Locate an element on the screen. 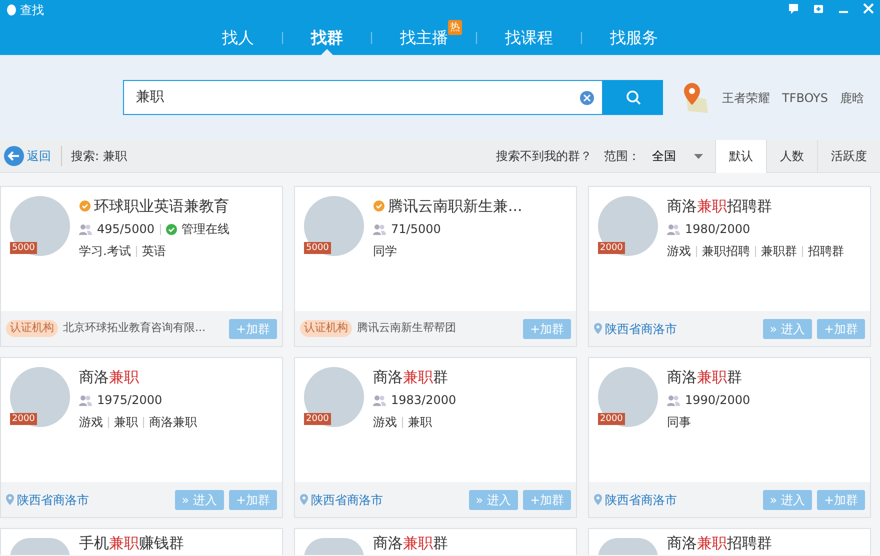 The height and width of the screenshot is (556, 880). group-tag: 招聘群 is located at coordinates (826, 251).